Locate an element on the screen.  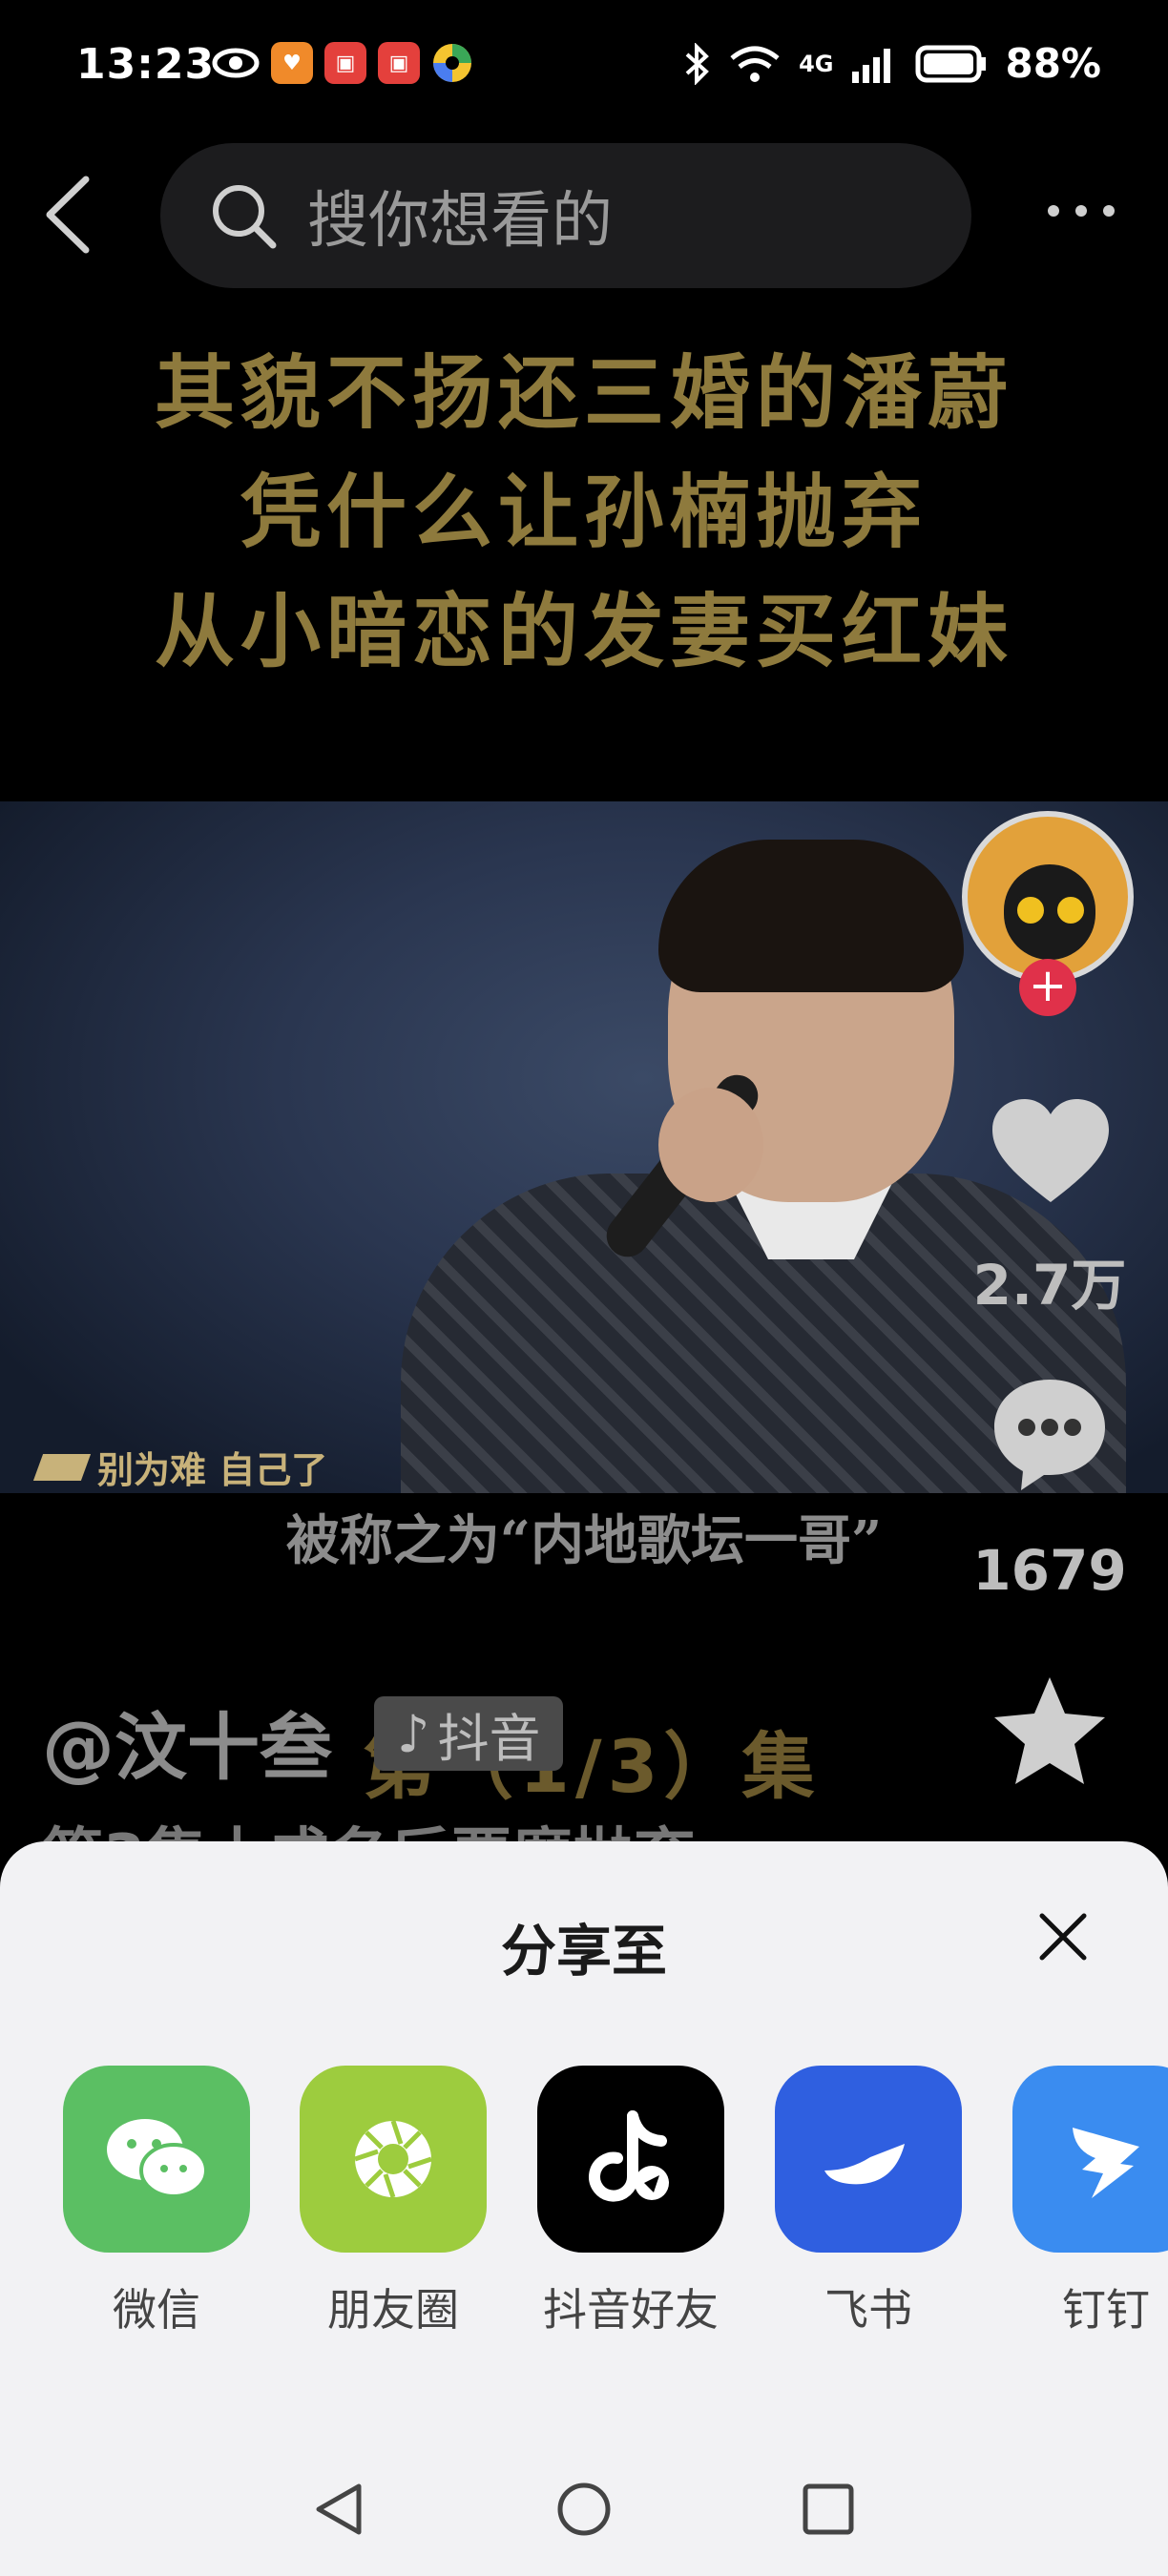
video-caption: 别为难 自己了 is located at coordinates (180, 1467).